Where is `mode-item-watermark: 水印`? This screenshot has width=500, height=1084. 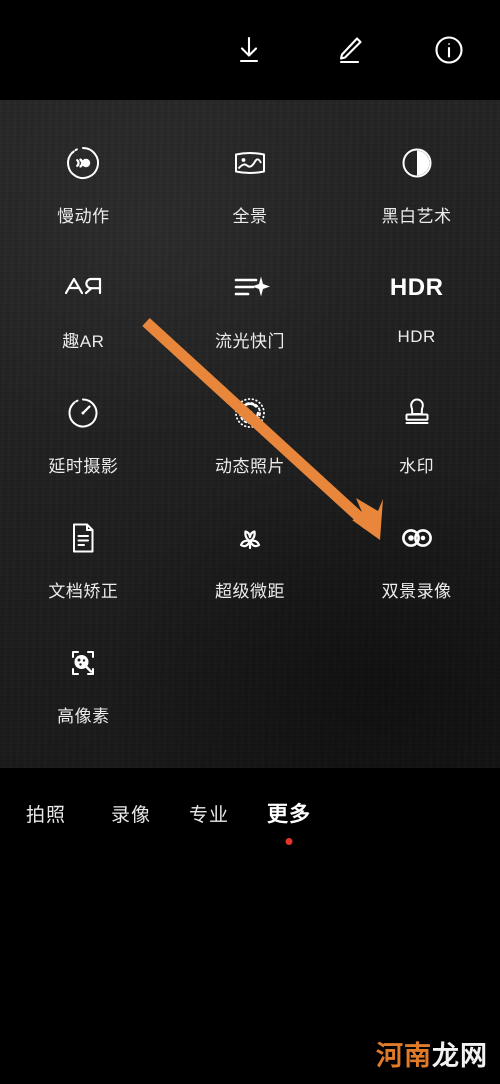
mode-item-watermark: 水印 is located at coordinates (416, 452).